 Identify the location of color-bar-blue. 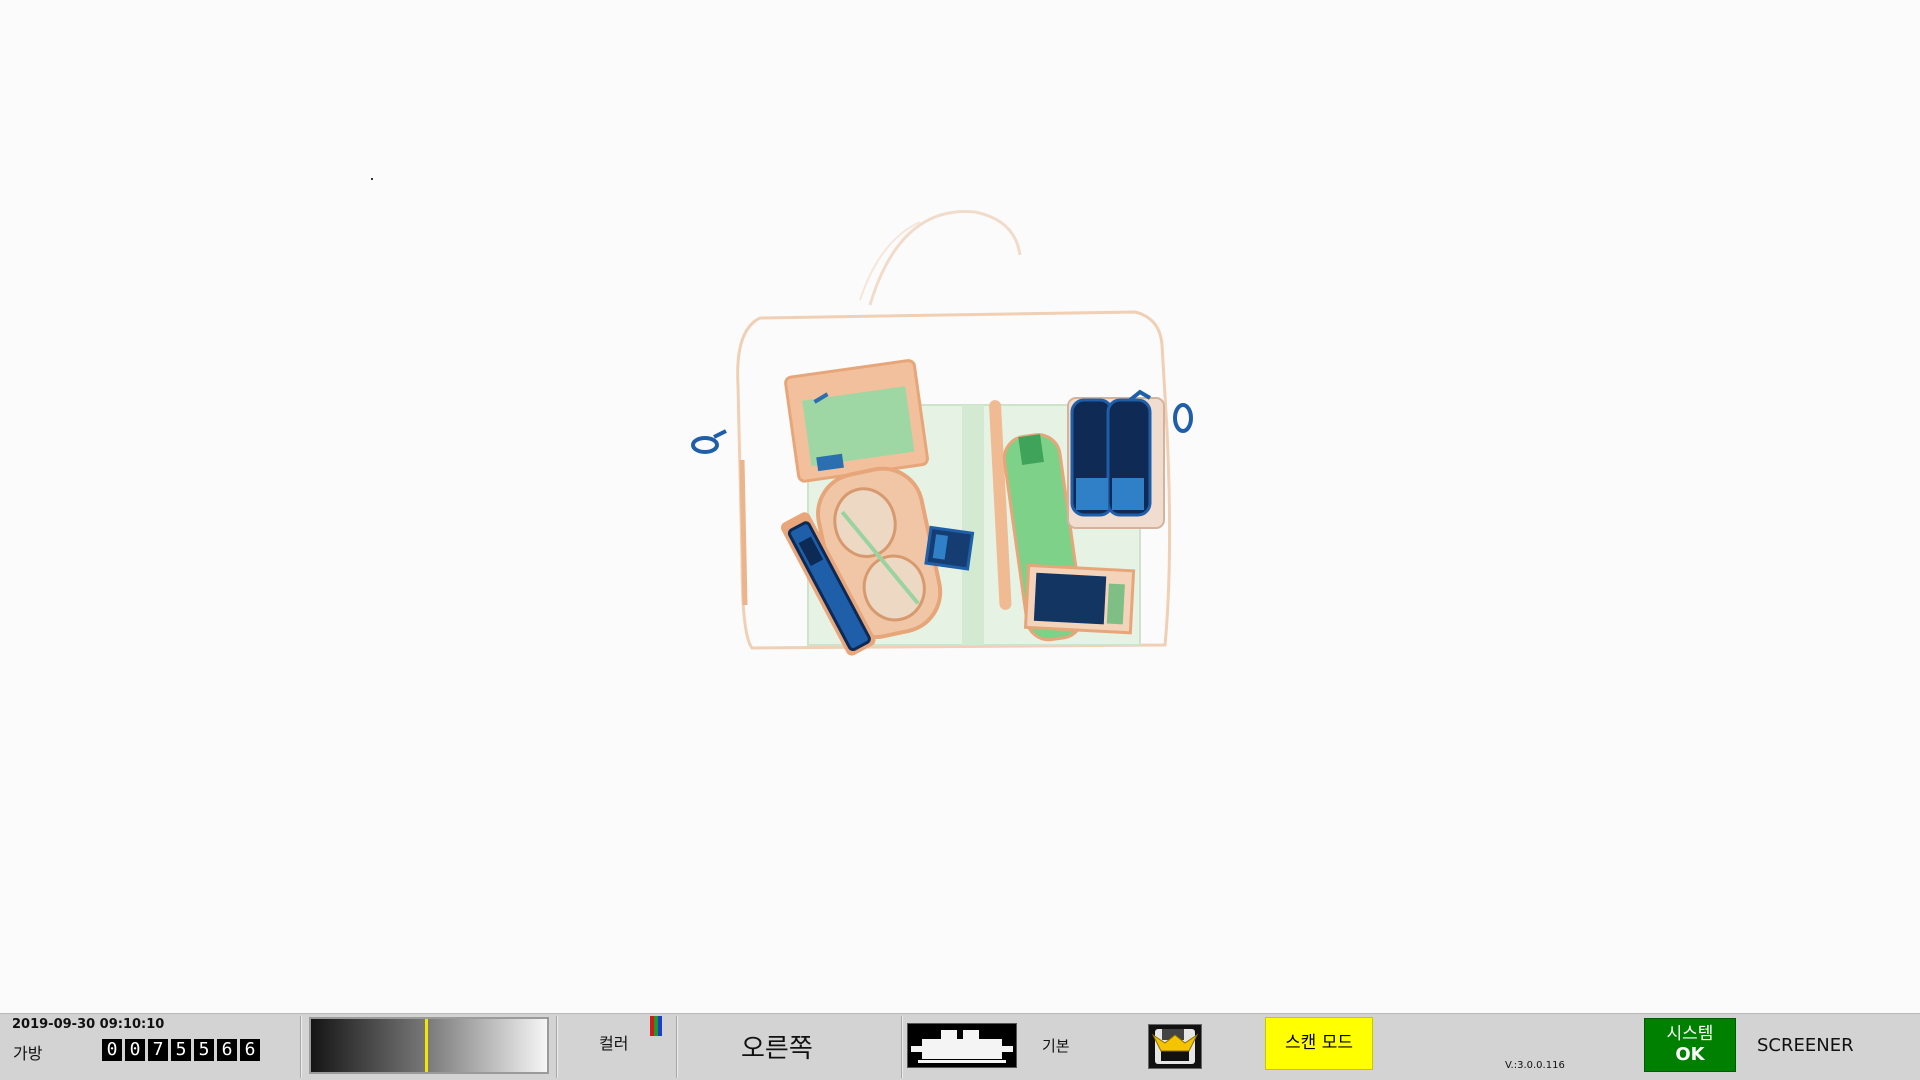
(660, 1026).